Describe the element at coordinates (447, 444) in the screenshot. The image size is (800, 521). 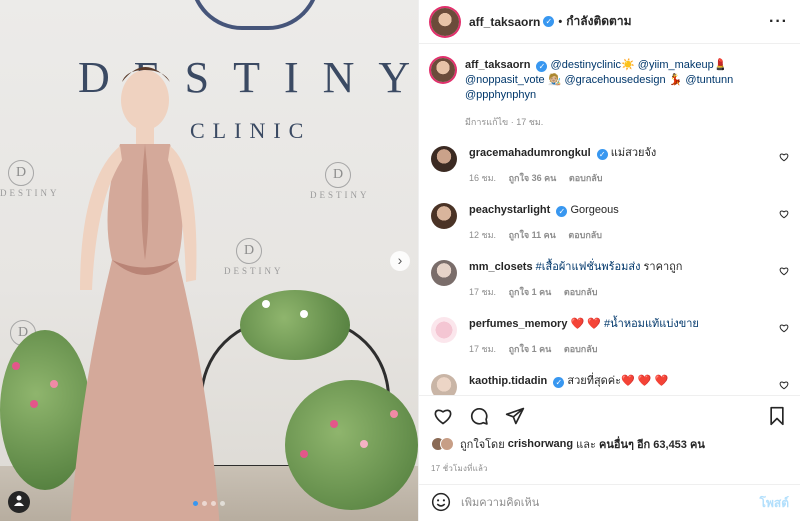
I see `liker-avatar` at that location.